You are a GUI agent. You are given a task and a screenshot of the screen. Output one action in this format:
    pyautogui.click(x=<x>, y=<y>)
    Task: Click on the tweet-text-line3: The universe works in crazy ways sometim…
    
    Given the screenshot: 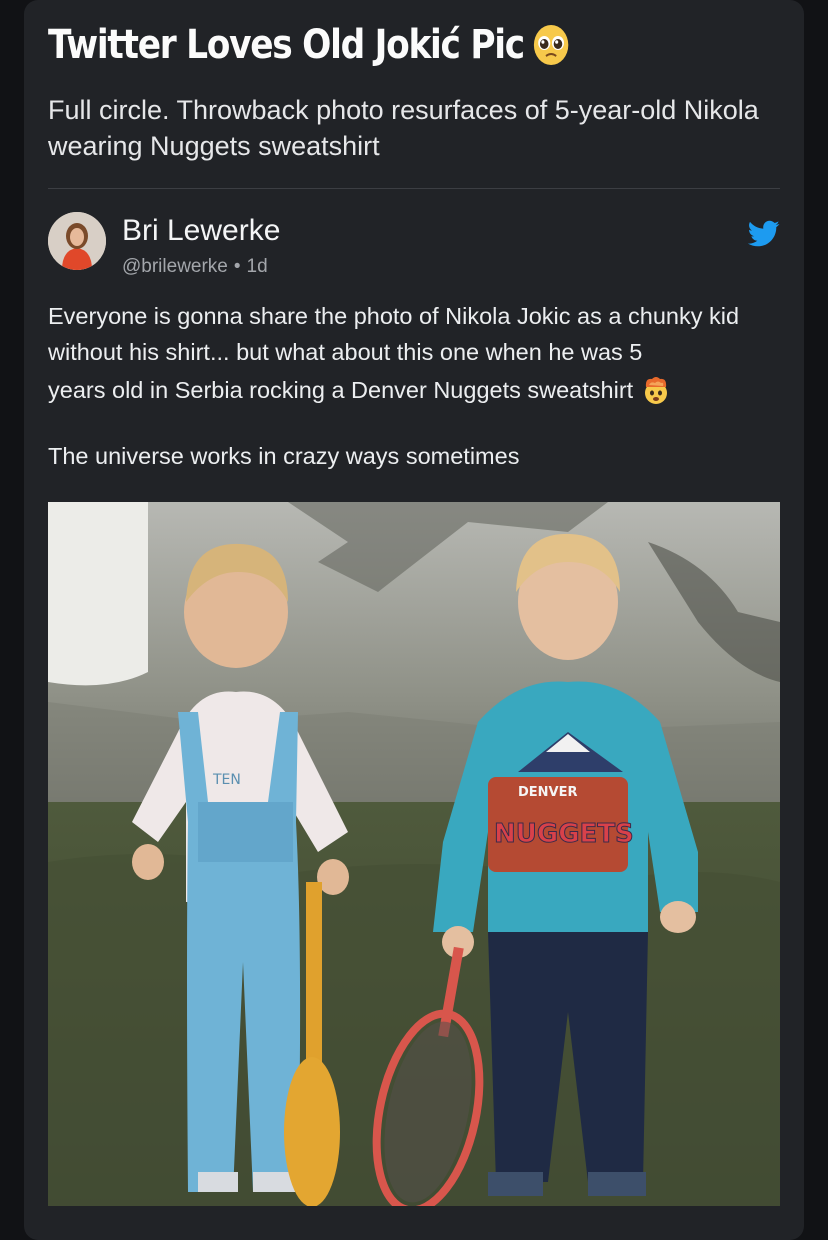 What is the action you would take?
    pyautogui.click(x=284, y=456)
    